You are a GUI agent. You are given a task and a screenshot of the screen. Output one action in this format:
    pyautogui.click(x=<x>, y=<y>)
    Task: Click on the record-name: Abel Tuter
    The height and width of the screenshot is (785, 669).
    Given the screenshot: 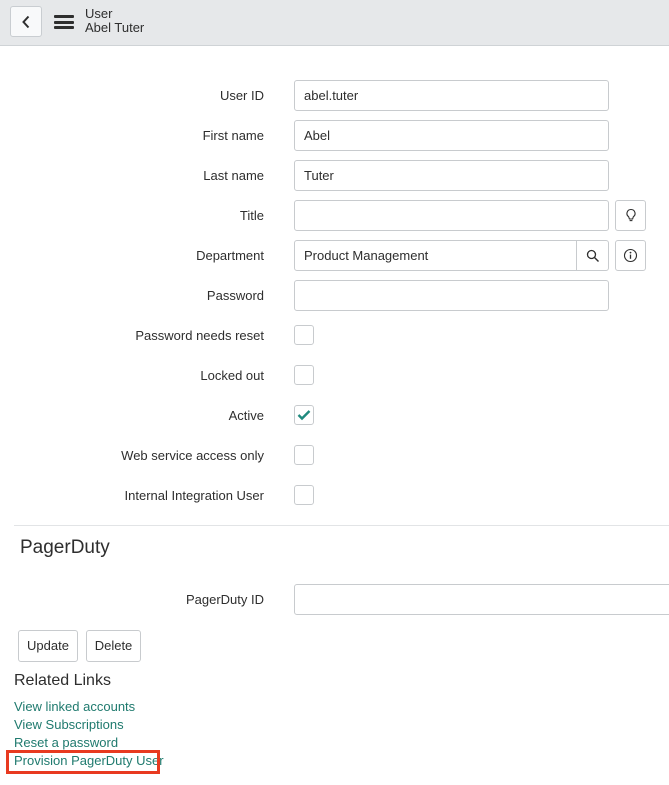 What is the action you would take?
    pyautogui.click(x=115, y=27)
    